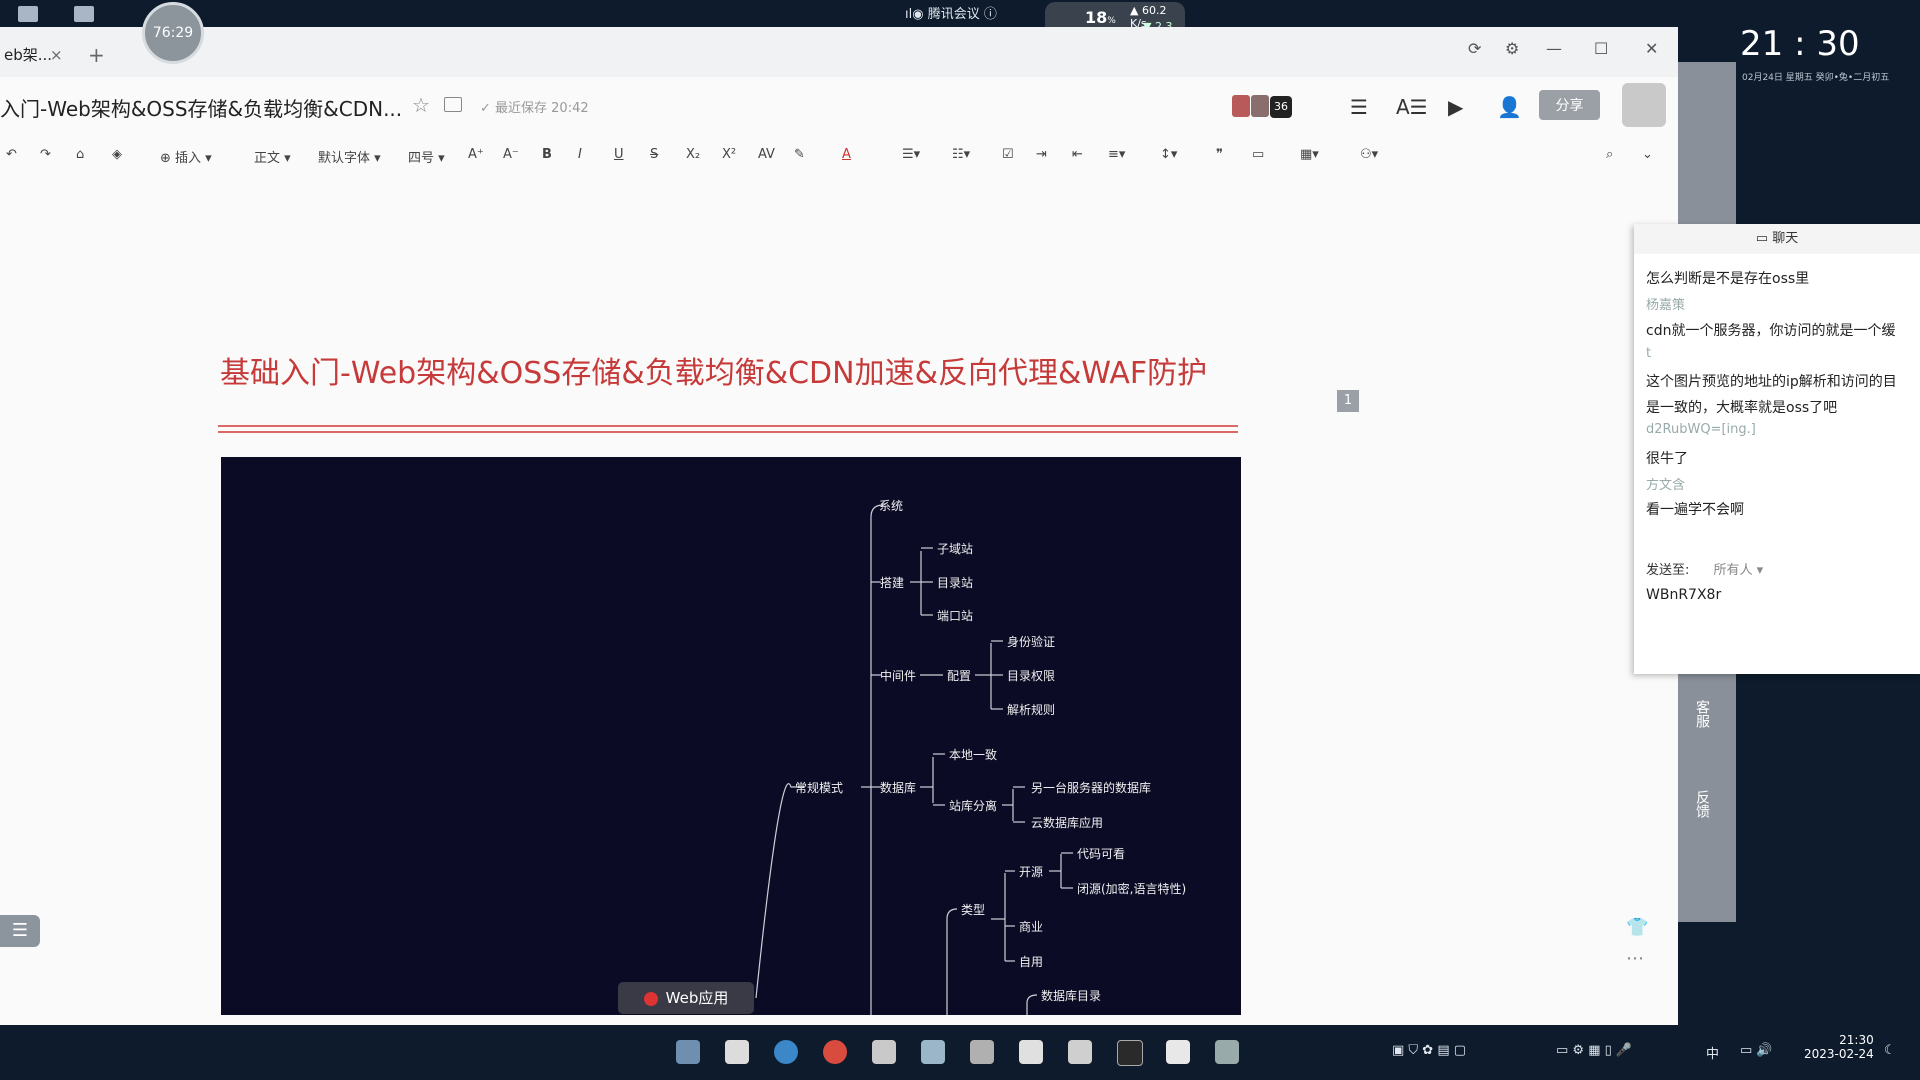  Describe the element at coordinates (1359, 107) in the screenshot. I see `menu-icon: ☰` at that location.